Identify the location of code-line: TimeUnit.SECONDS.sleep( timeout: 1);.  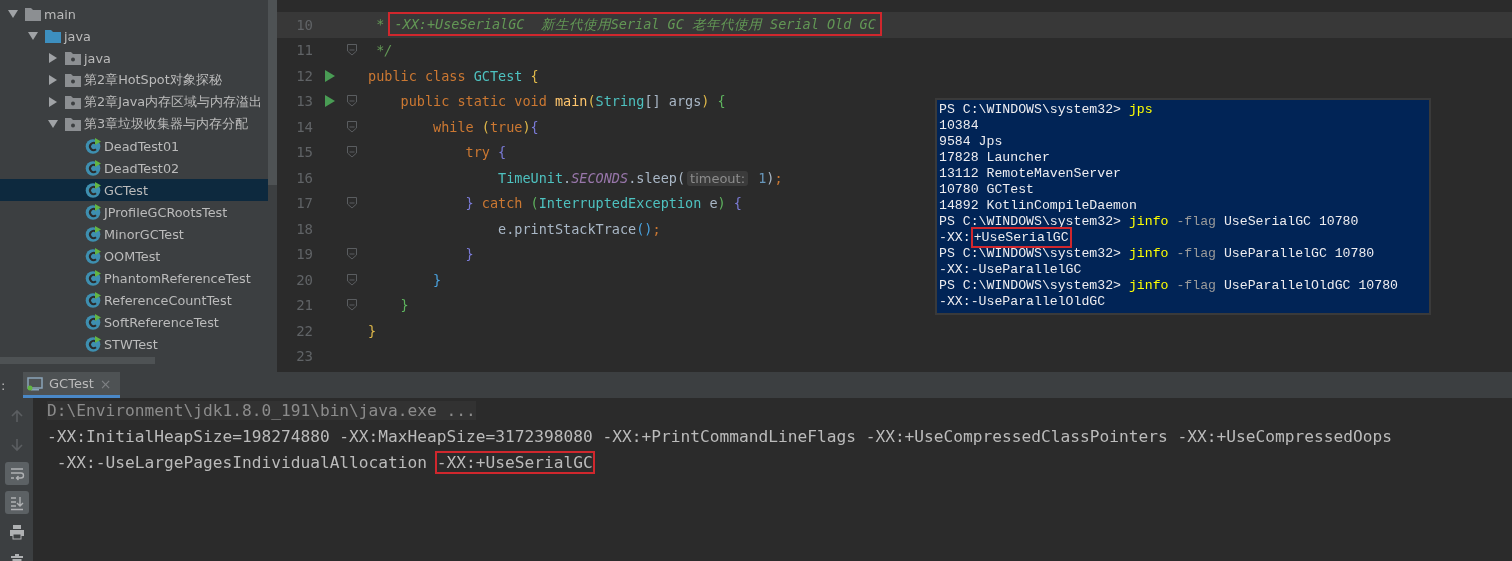
(640, 177).